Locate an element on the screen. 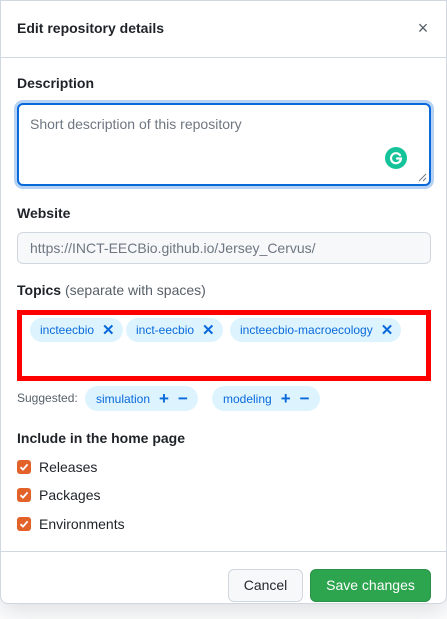 The height and width of the screenshot is (619, 447). close-icon: × is located at coordinates (423, 28).